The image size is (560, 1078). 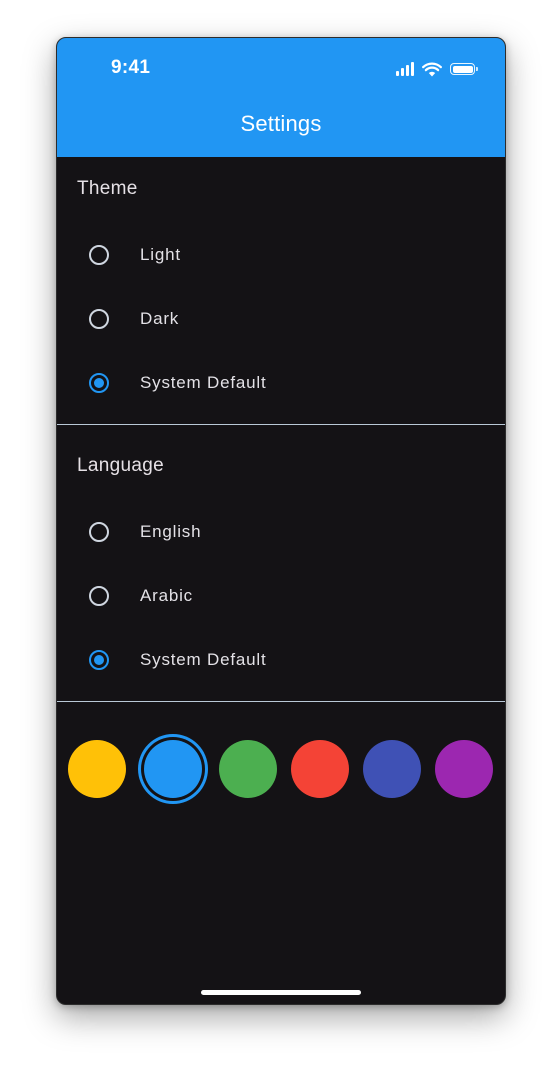 I want to click on language-option-system-default: System Default, so click(x=281, y=660).